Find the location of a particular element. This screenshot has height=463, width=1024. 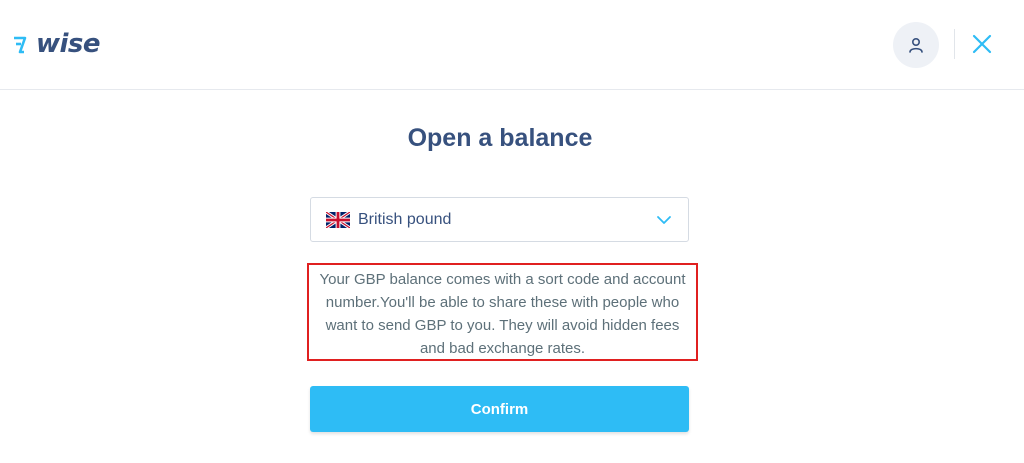

chevron-down-icon is located at coordinates (664, 220).